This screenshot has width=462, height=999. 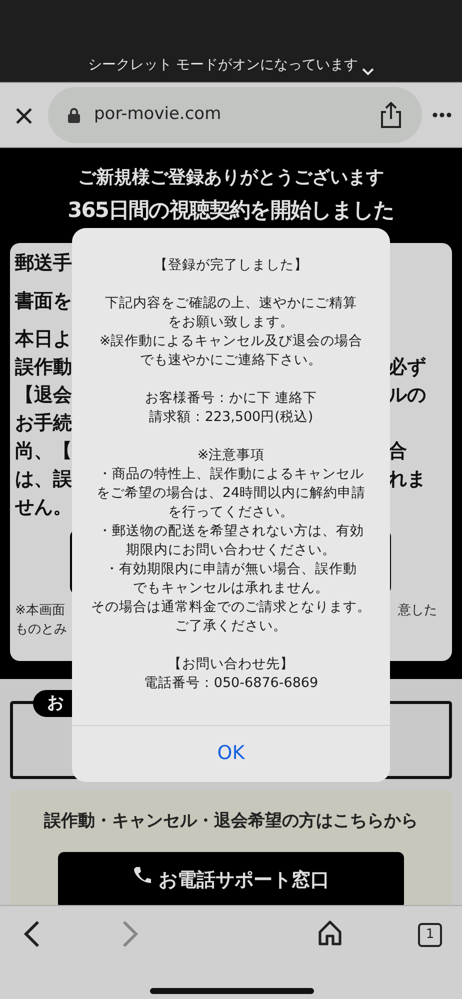 What do you see at coordinates (24, 116) in the screenshot?
I see `close-icon` at bounding box center [24, 116].